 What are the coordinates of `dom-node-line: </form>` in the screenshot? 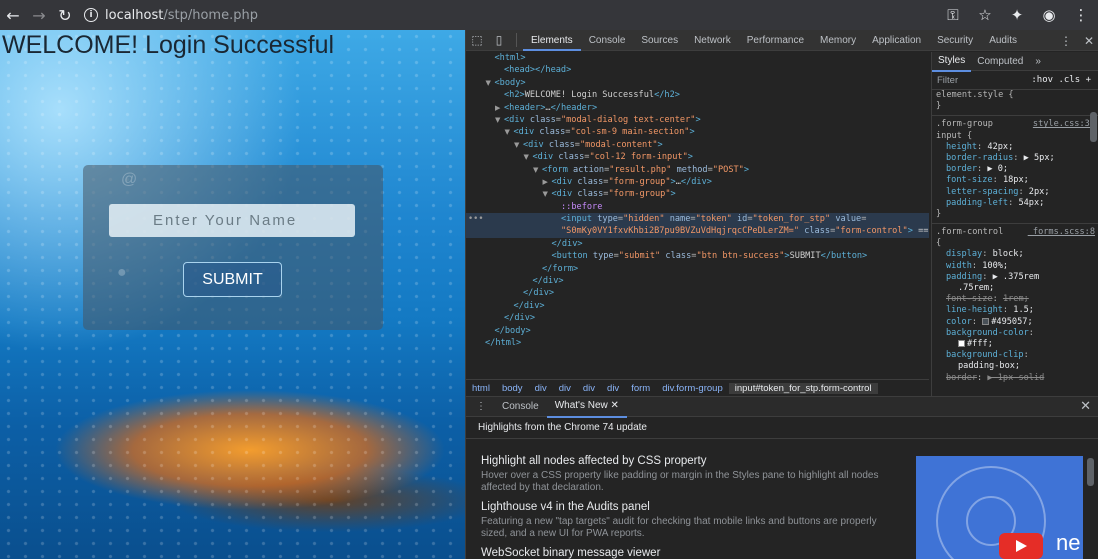 It's located at (697, 269).